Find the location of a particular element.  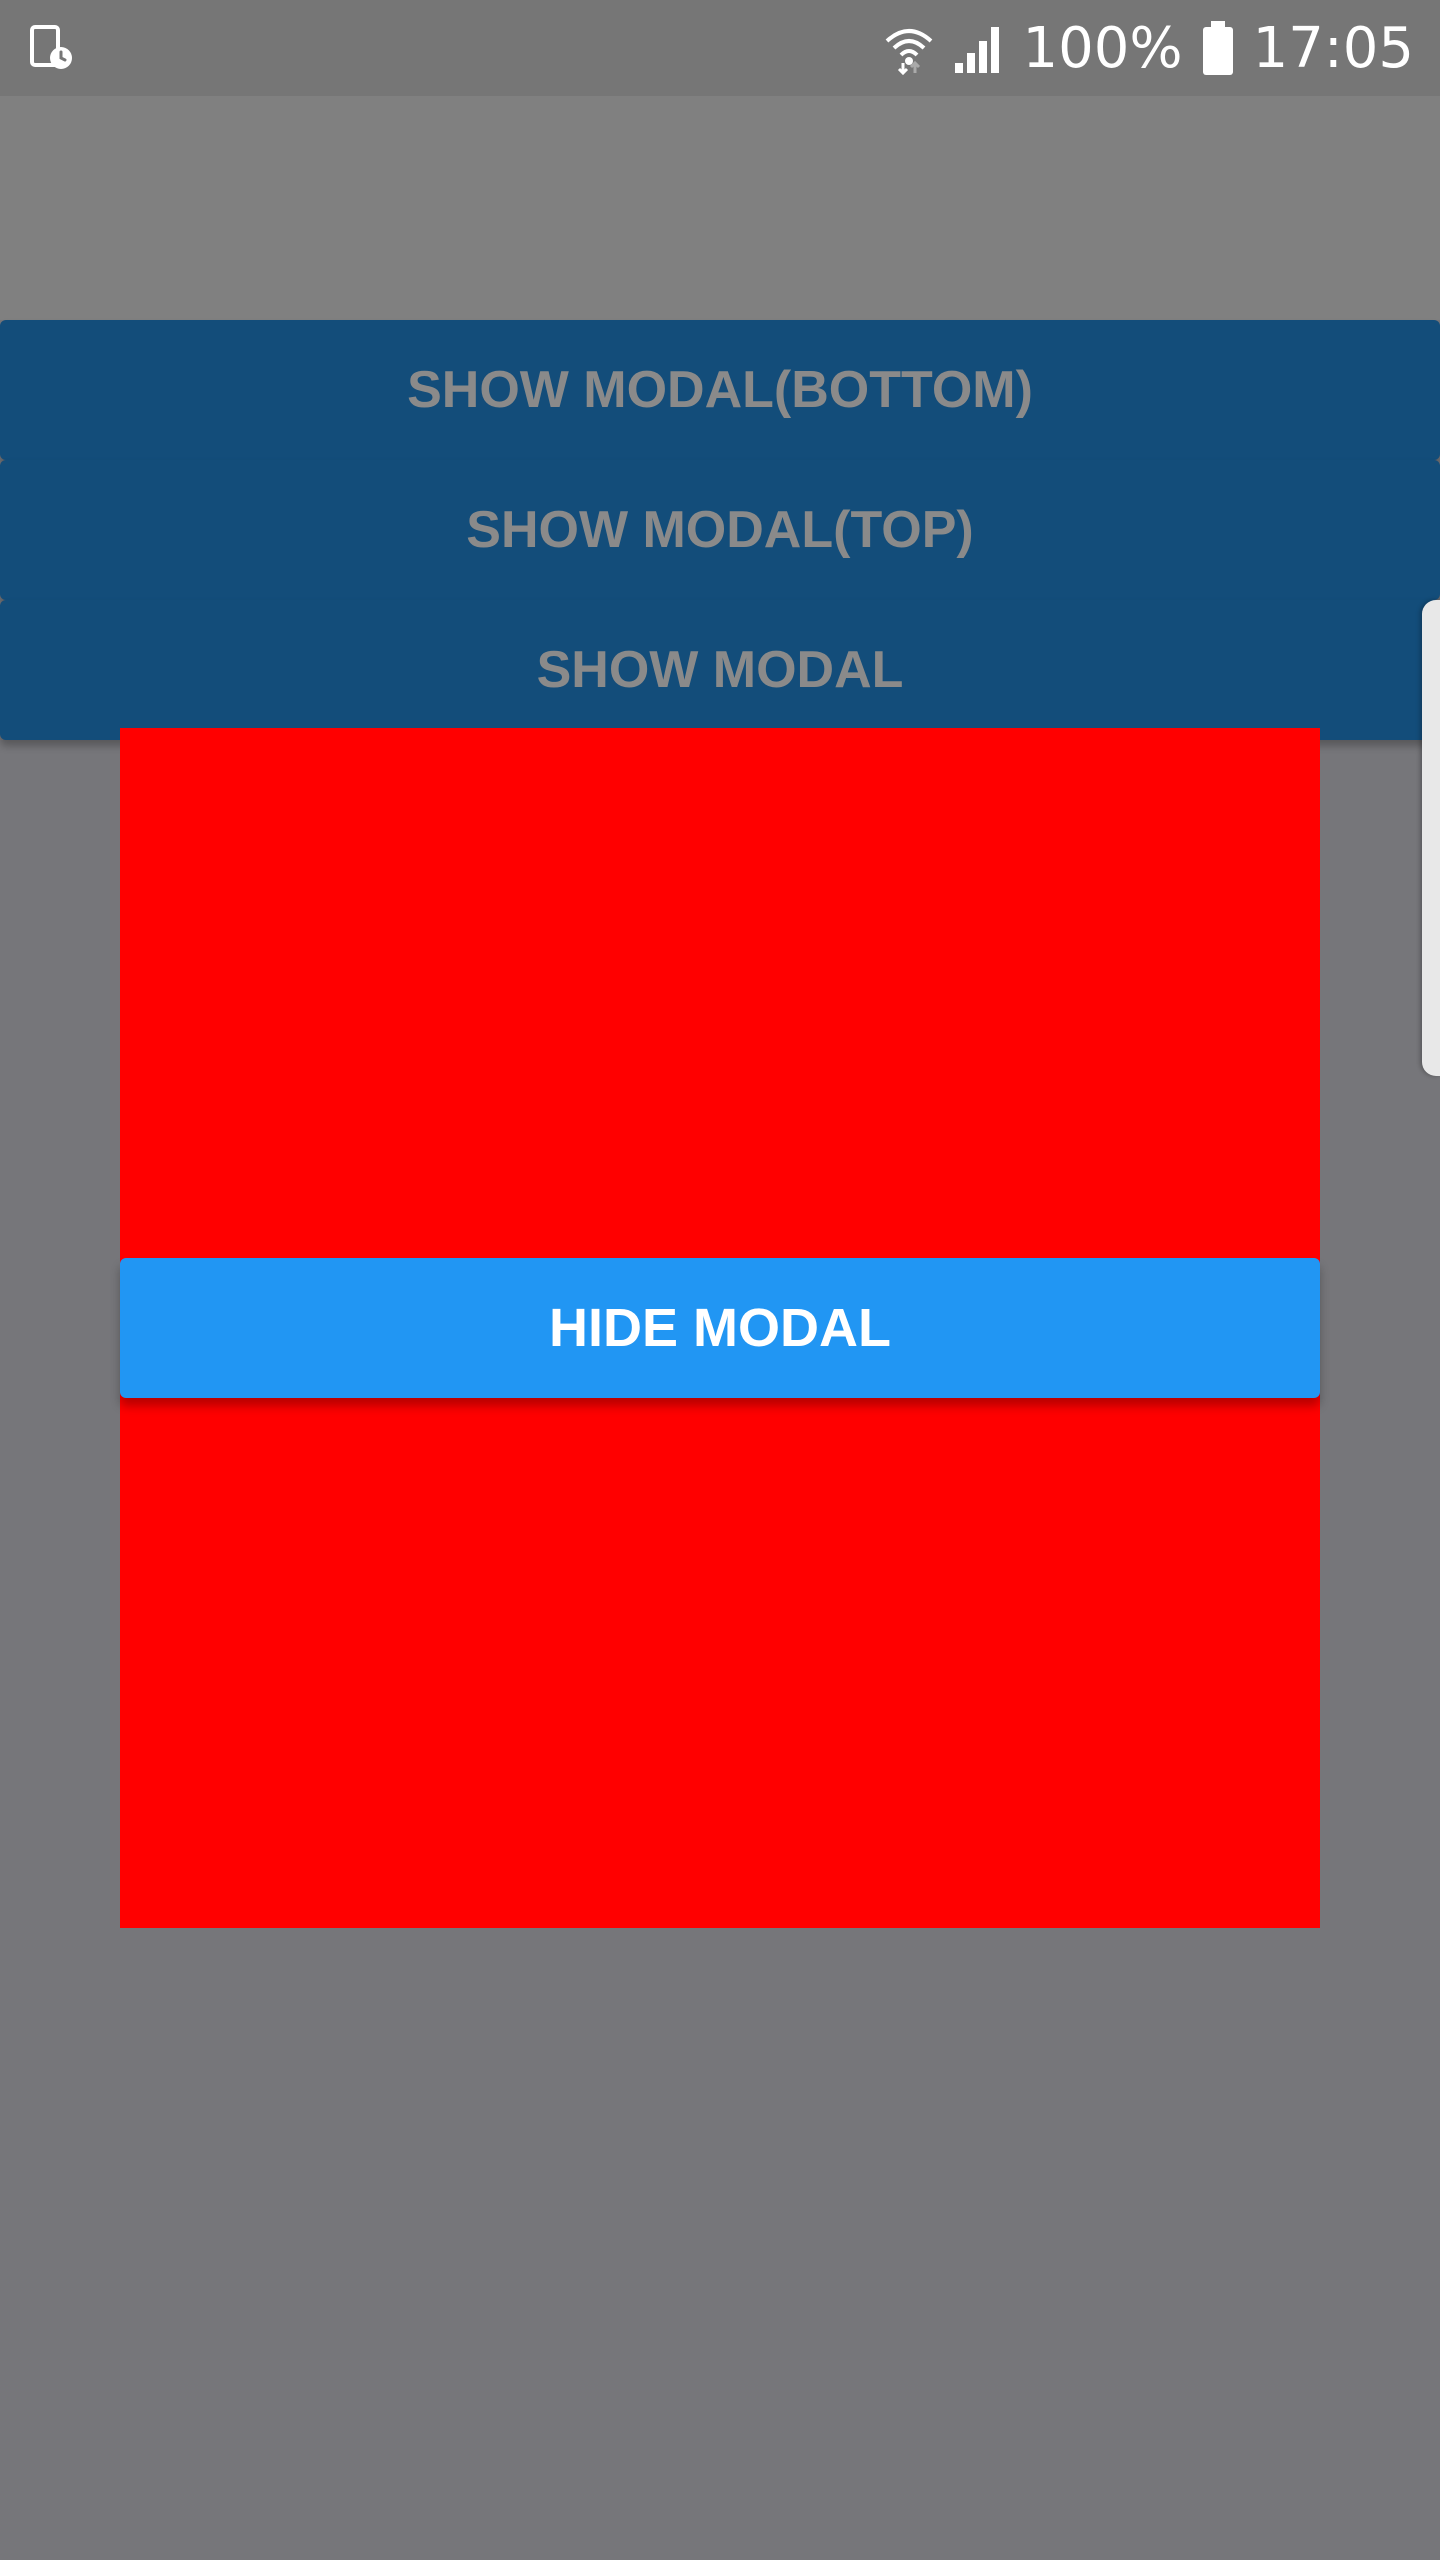

hide-modal-button: HIDE MODAL is located at coordinates (720, 1328).